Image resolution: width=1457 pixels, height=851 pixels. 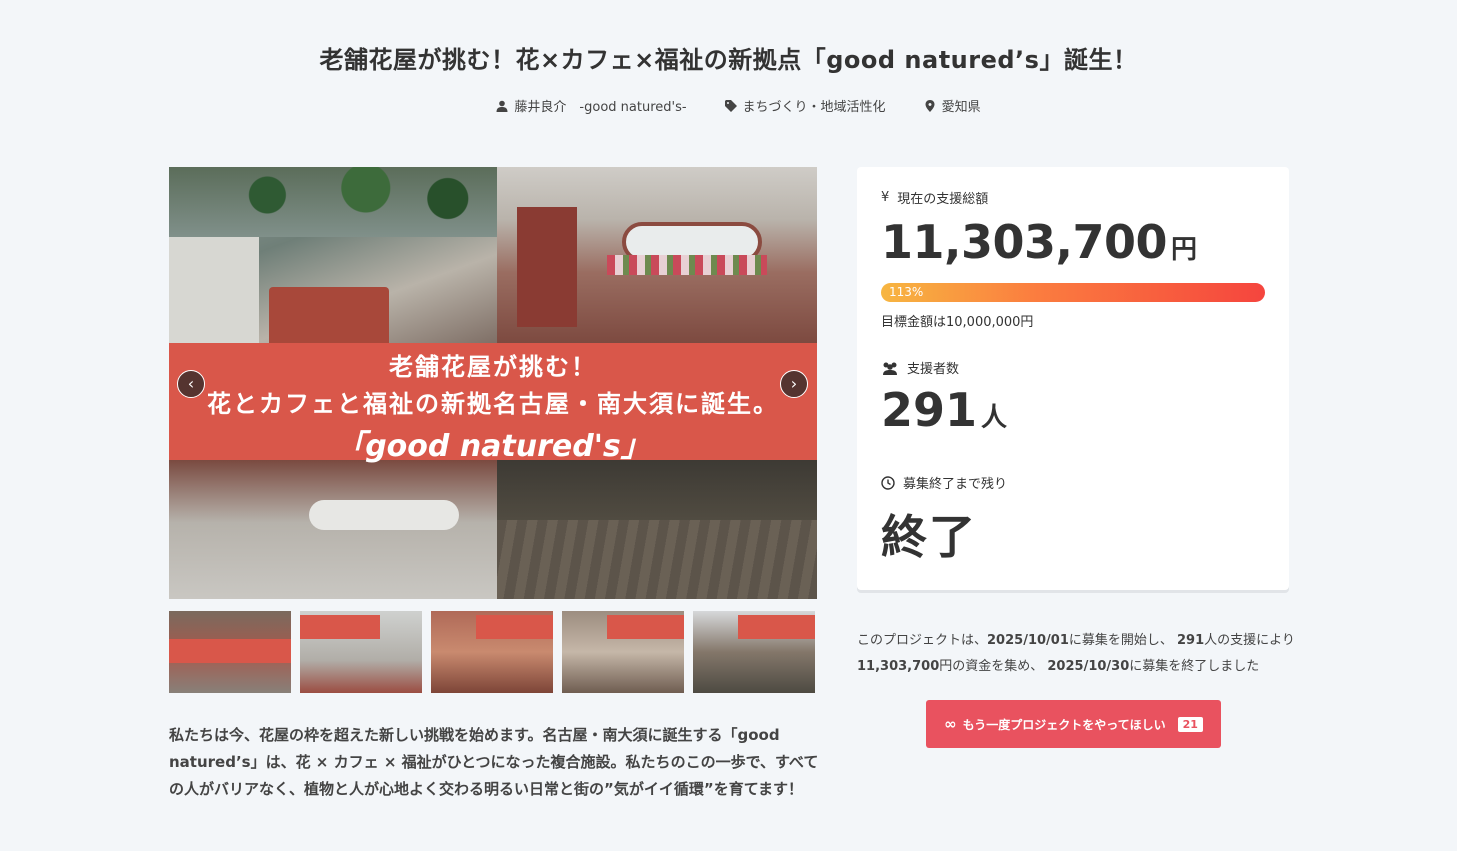 I want to click on carousel-prev-button: ‹, so click(x=191, y=384).